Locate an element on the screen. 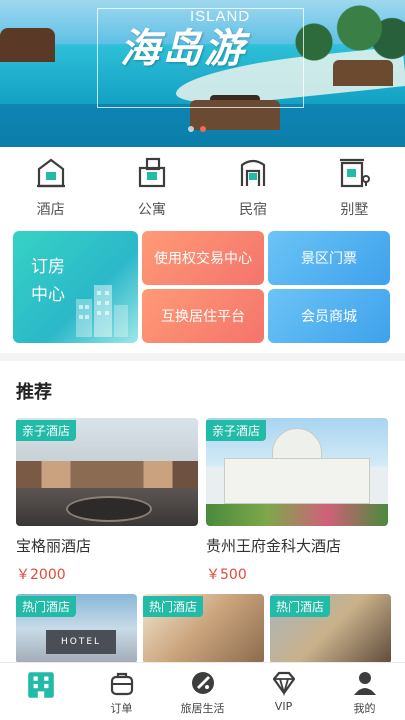 This screenshot has width=405, height=720. booking-line-2: 中心 is located at coordinates (48, 295).